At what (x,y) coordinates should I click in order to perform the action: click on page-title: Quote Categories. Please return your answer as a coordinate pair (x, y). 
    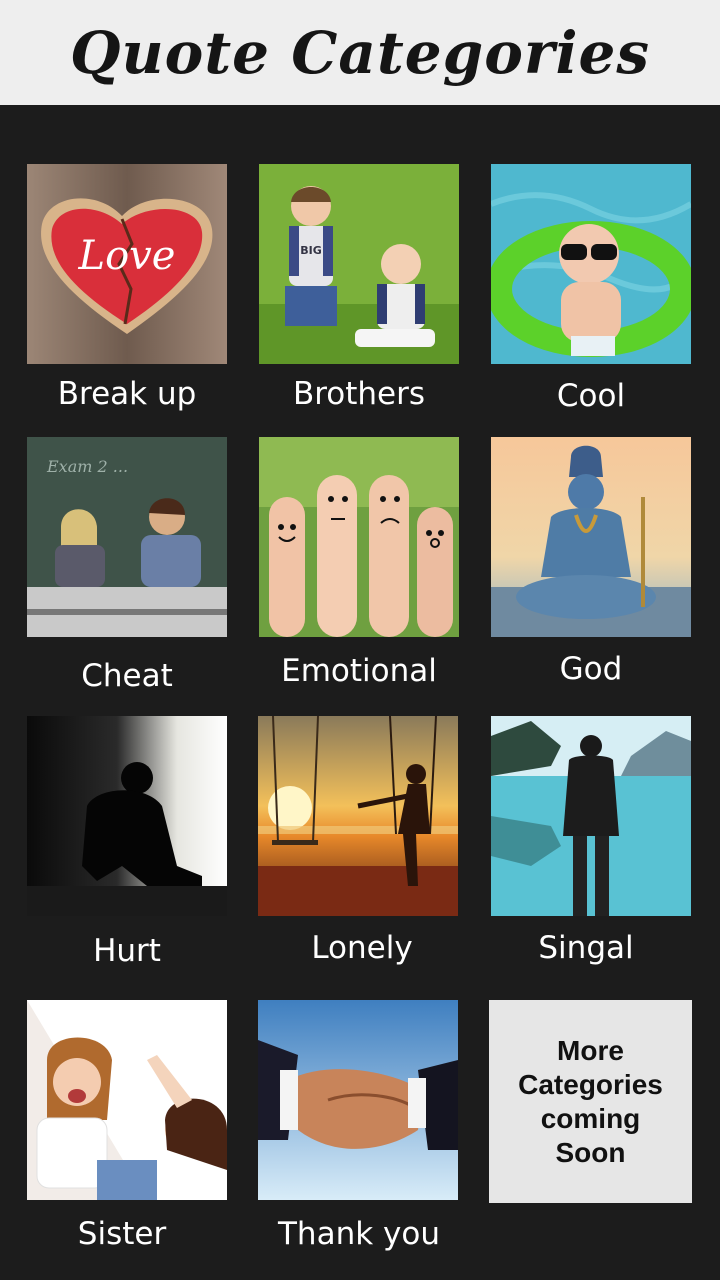
    Looking at the image, I should click on (360, 52).